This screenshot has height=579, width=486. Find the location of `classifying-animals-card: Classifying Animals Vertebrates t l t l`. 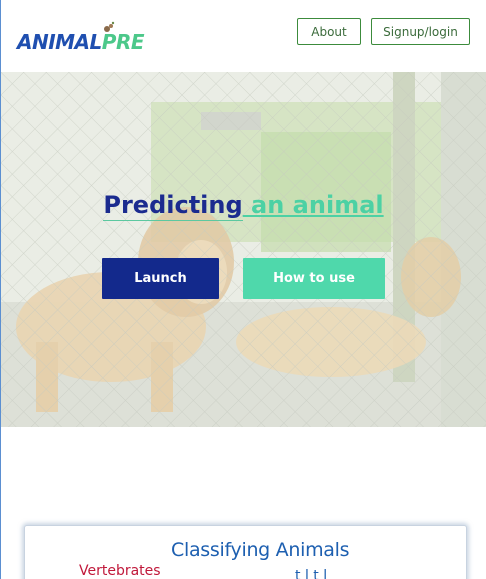

classifying-animals-card: Classifying Animals Vertebrates t l t l is located at coordinates (245, 552).